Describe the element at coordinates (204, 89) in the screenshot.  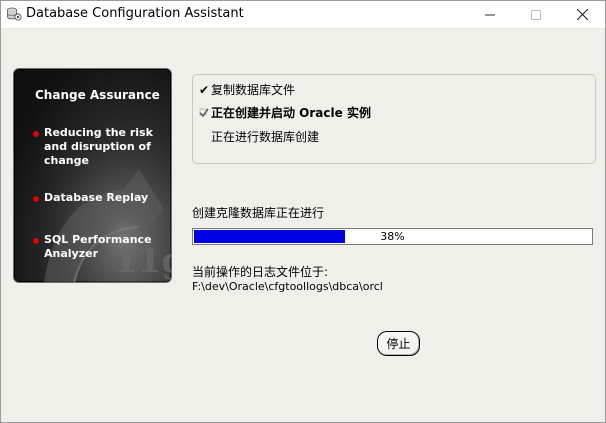
I see `checkmark-icon: ✔` at that location.